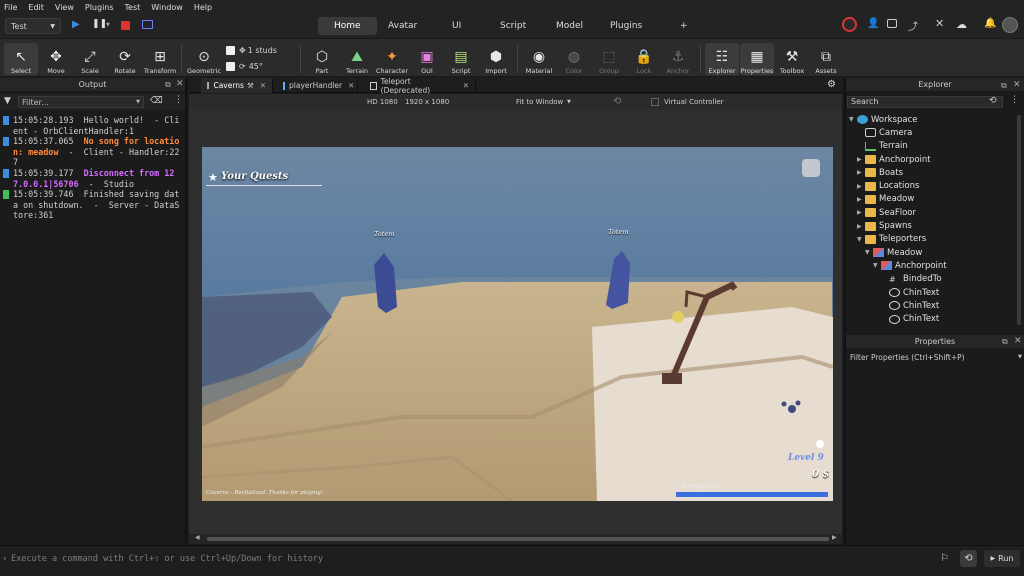  What do you see at coordinates (888, 186) in the screenshot?
I see `explorer-item: ▶ Locations` at bounding box center [888, 186].